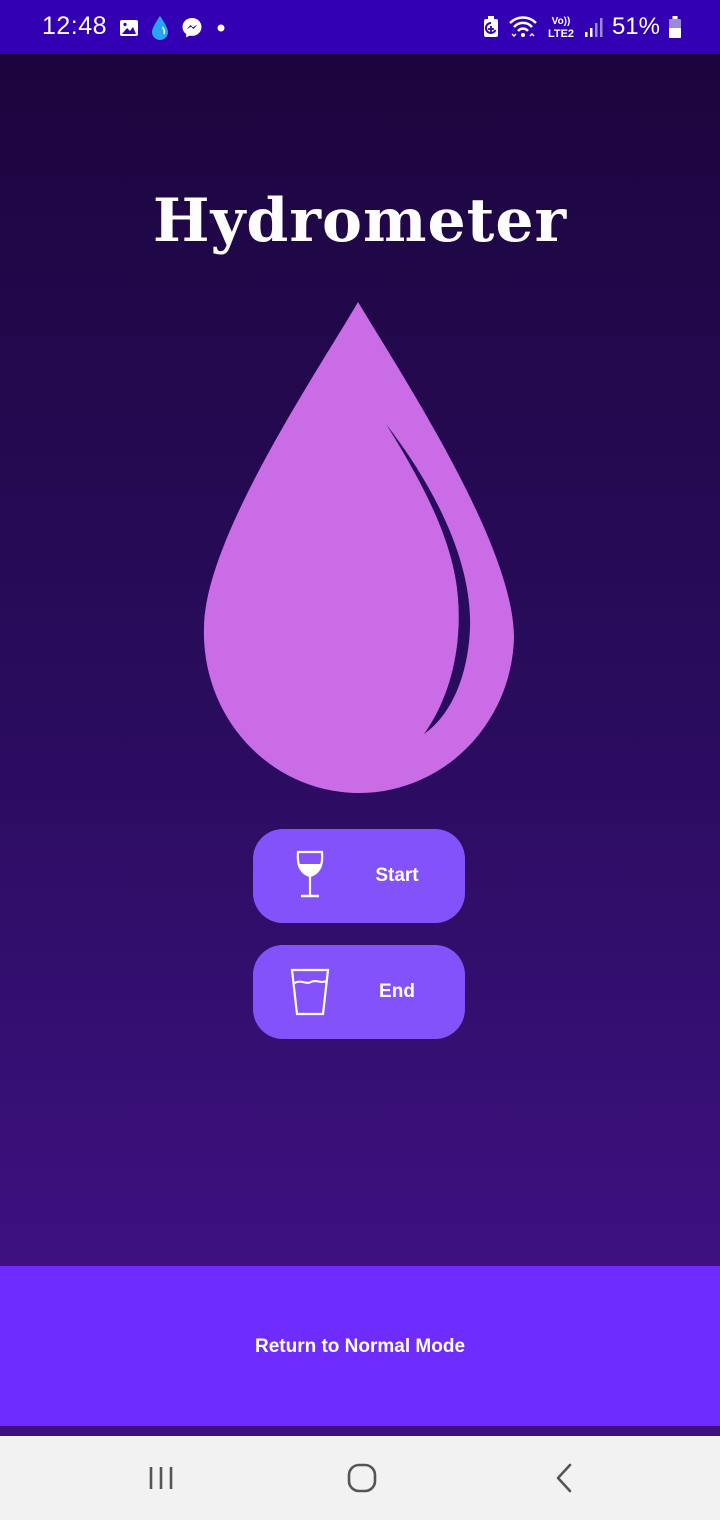  I want to click on system-nav-bar, so click(360, 1478).